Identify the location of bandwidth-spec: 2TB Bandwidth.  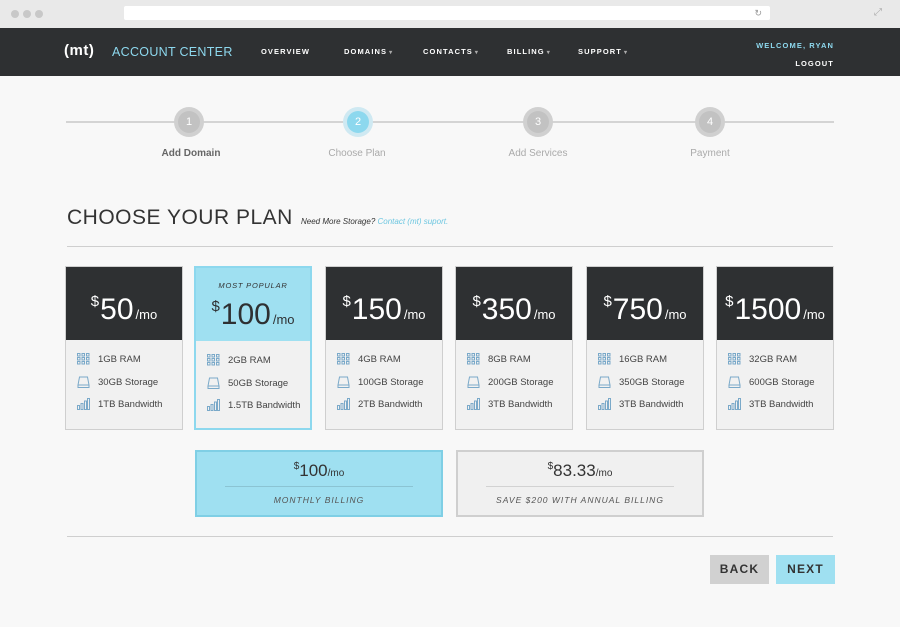
(390, 404).